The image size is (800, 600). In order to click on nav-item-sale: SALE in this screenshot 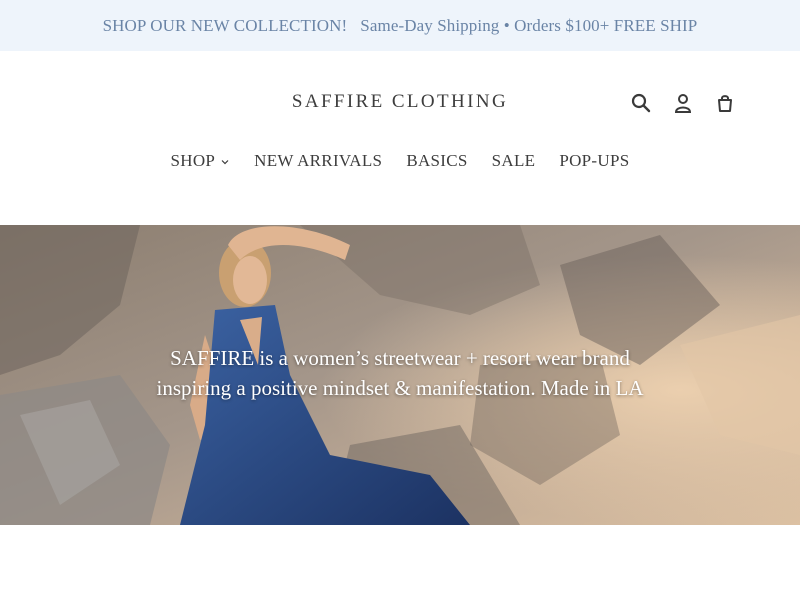, I will do `click(514, 161)`.